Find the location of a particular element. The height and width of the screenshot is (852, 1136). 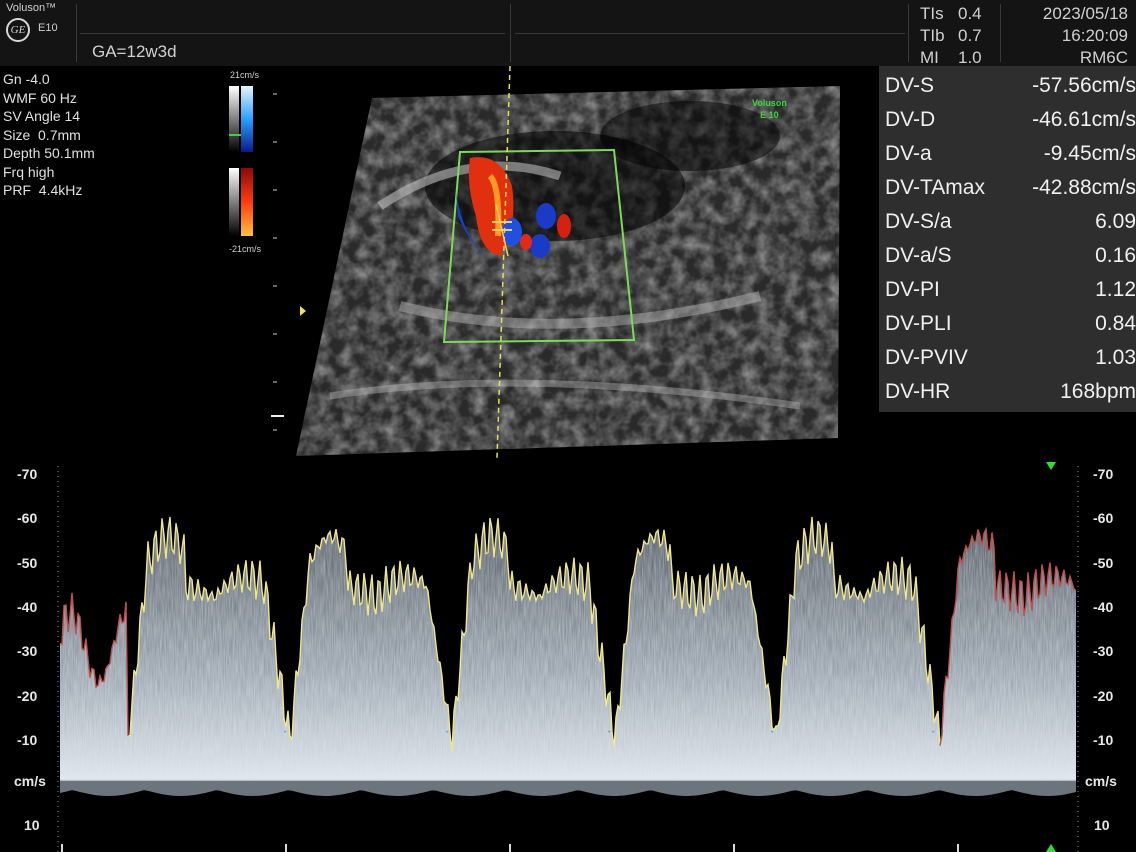

measurement-label: DV-PLI is located at coordinates (918, 323).